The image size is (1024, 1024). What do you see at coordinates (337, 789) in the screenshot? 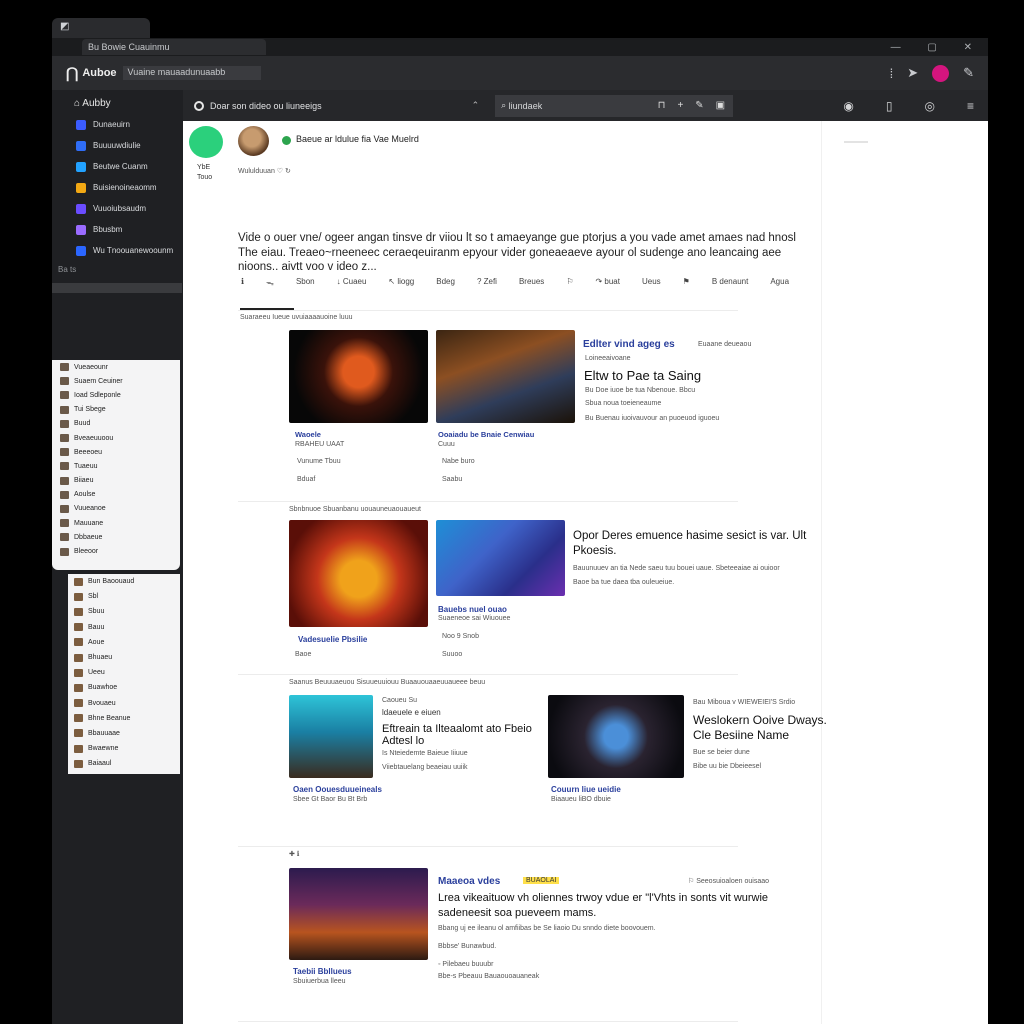
I see `card-title: Oaen Oouesduueineals` at bounding box center [337, 789].